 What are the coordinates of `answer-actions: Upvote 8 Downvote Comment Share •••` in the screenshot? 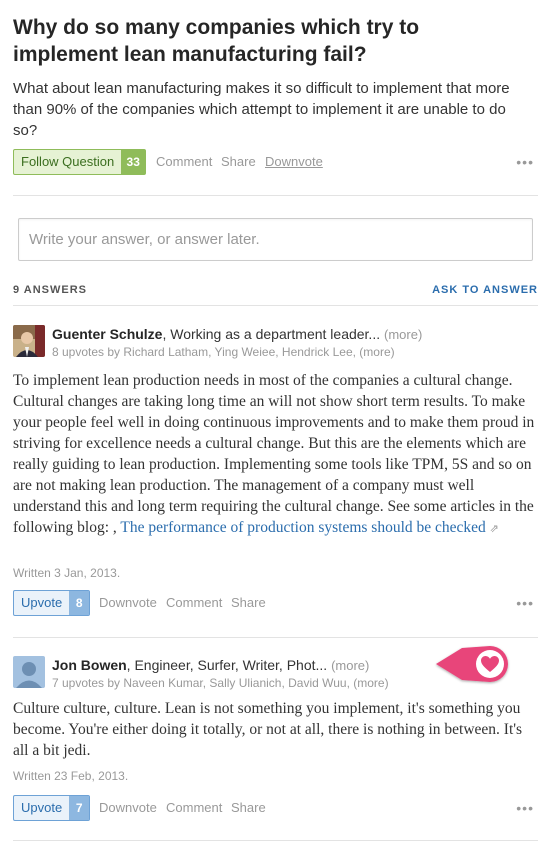 It's located at (275, 603).